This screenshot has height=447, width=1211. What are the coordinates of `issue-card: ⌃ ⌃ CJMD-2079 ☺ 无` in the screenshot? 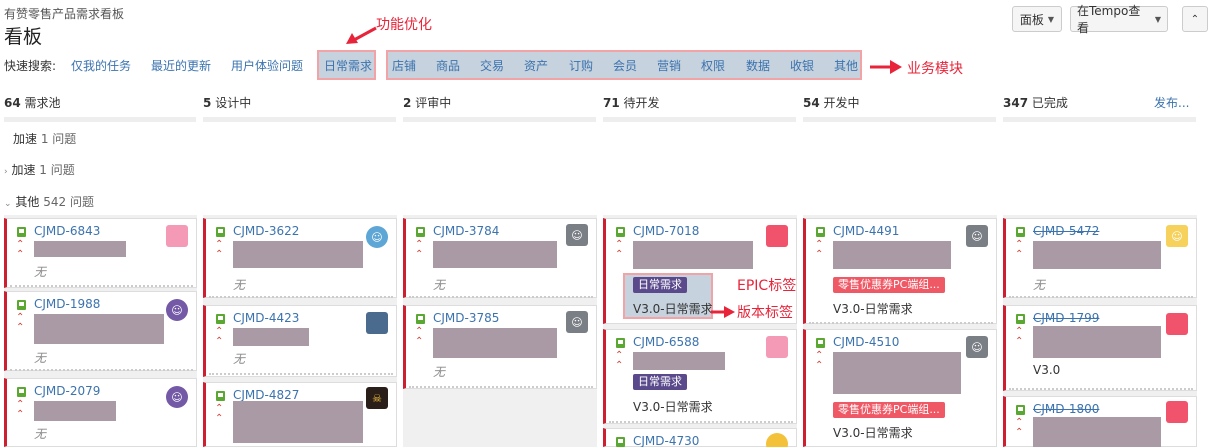 It's located at (100, 412).